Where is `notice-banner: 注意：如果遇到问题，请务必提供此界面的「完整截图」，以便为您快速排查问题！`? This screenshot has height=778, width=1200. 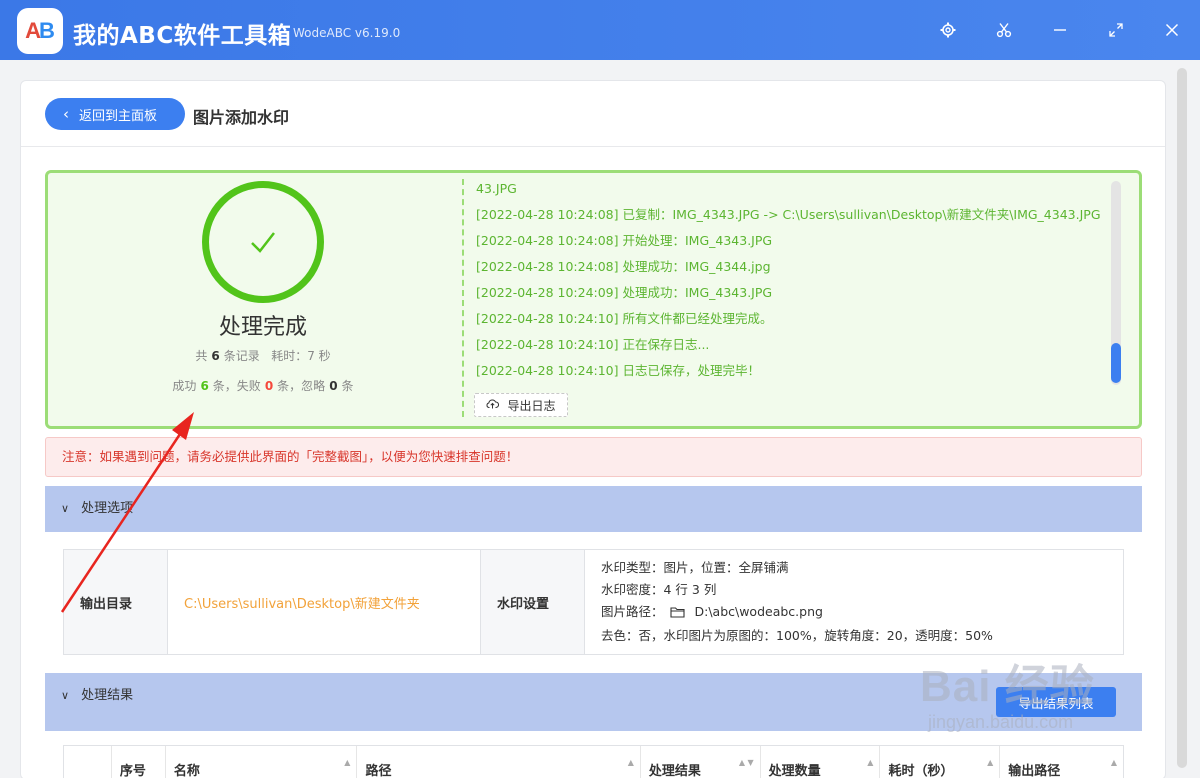 notice-banner: 注意：如果遇到问题，请务必提供此界面的「完整截图」，以便为您快速排查问题！ is located at coordinates (593, 457).